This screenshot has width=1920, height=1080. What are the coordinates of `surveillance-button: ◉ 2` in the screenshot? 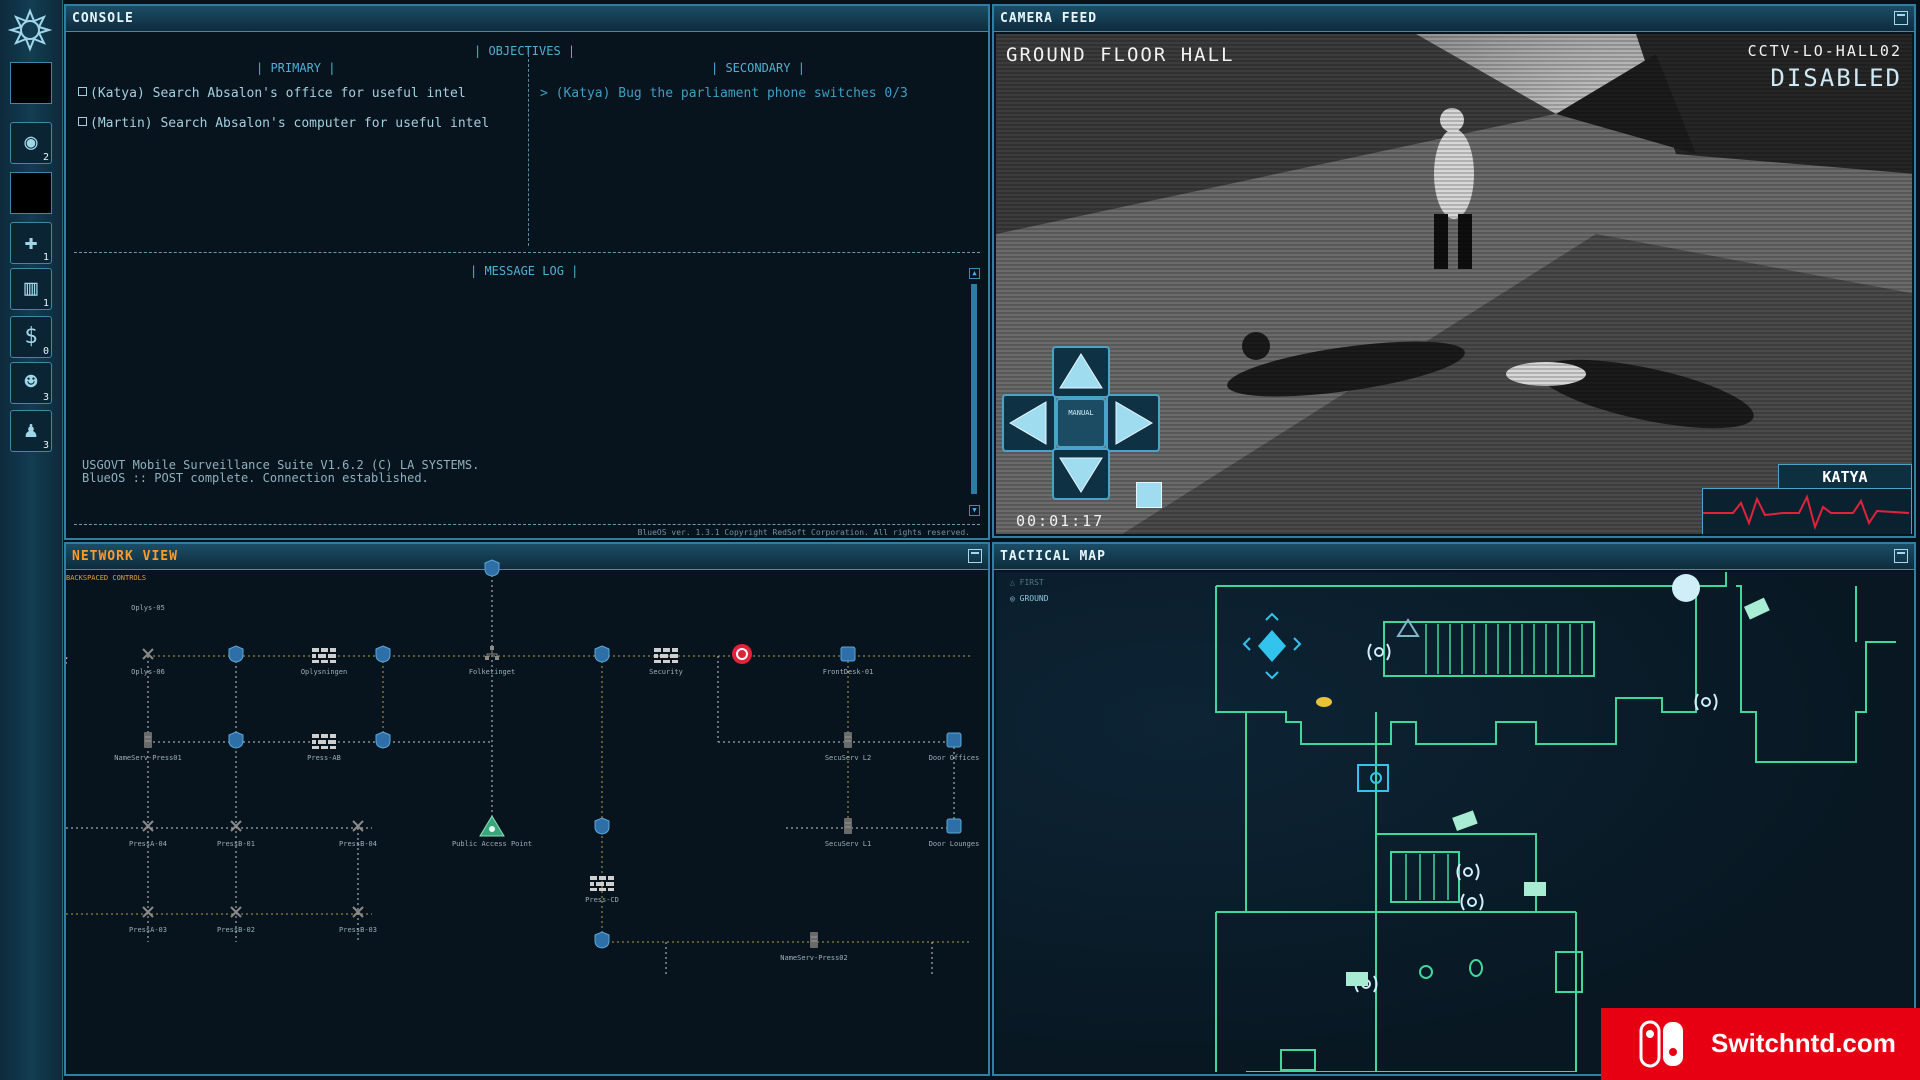 It's located at (31, 143).